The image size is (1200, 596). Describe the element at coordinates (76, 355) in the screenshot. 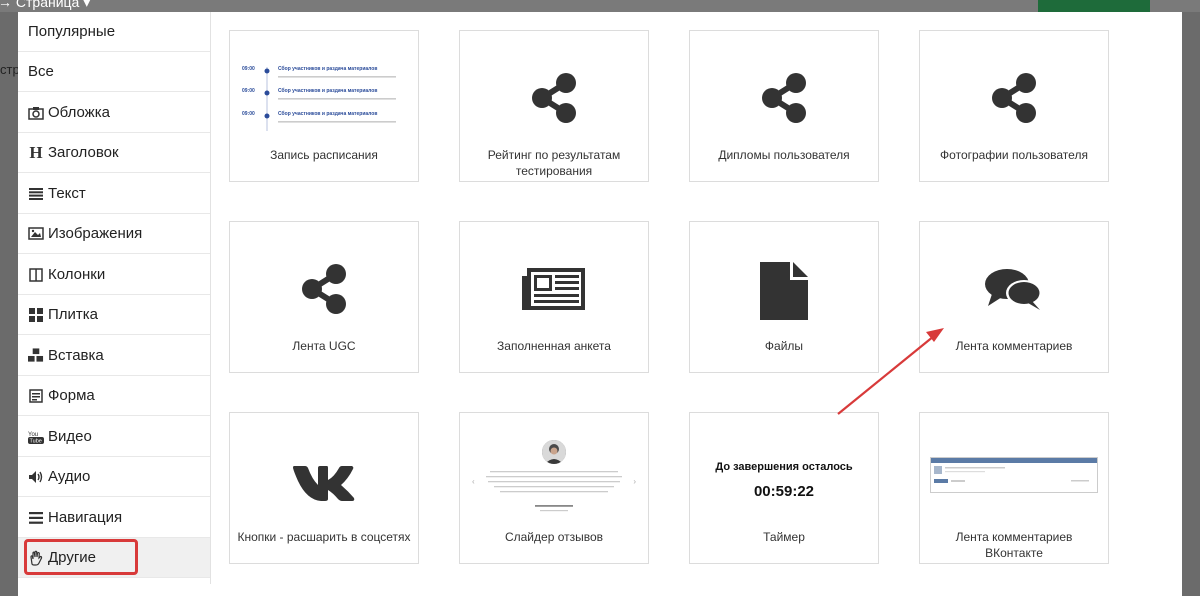

I see `sidebar-item-label: Вставка` at that location.